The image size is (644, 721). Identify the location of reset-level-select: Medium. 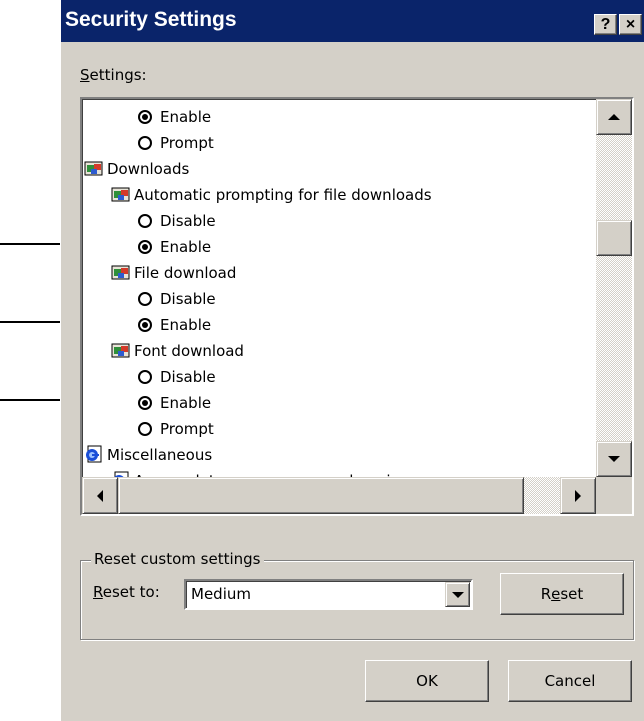
(328, 594).